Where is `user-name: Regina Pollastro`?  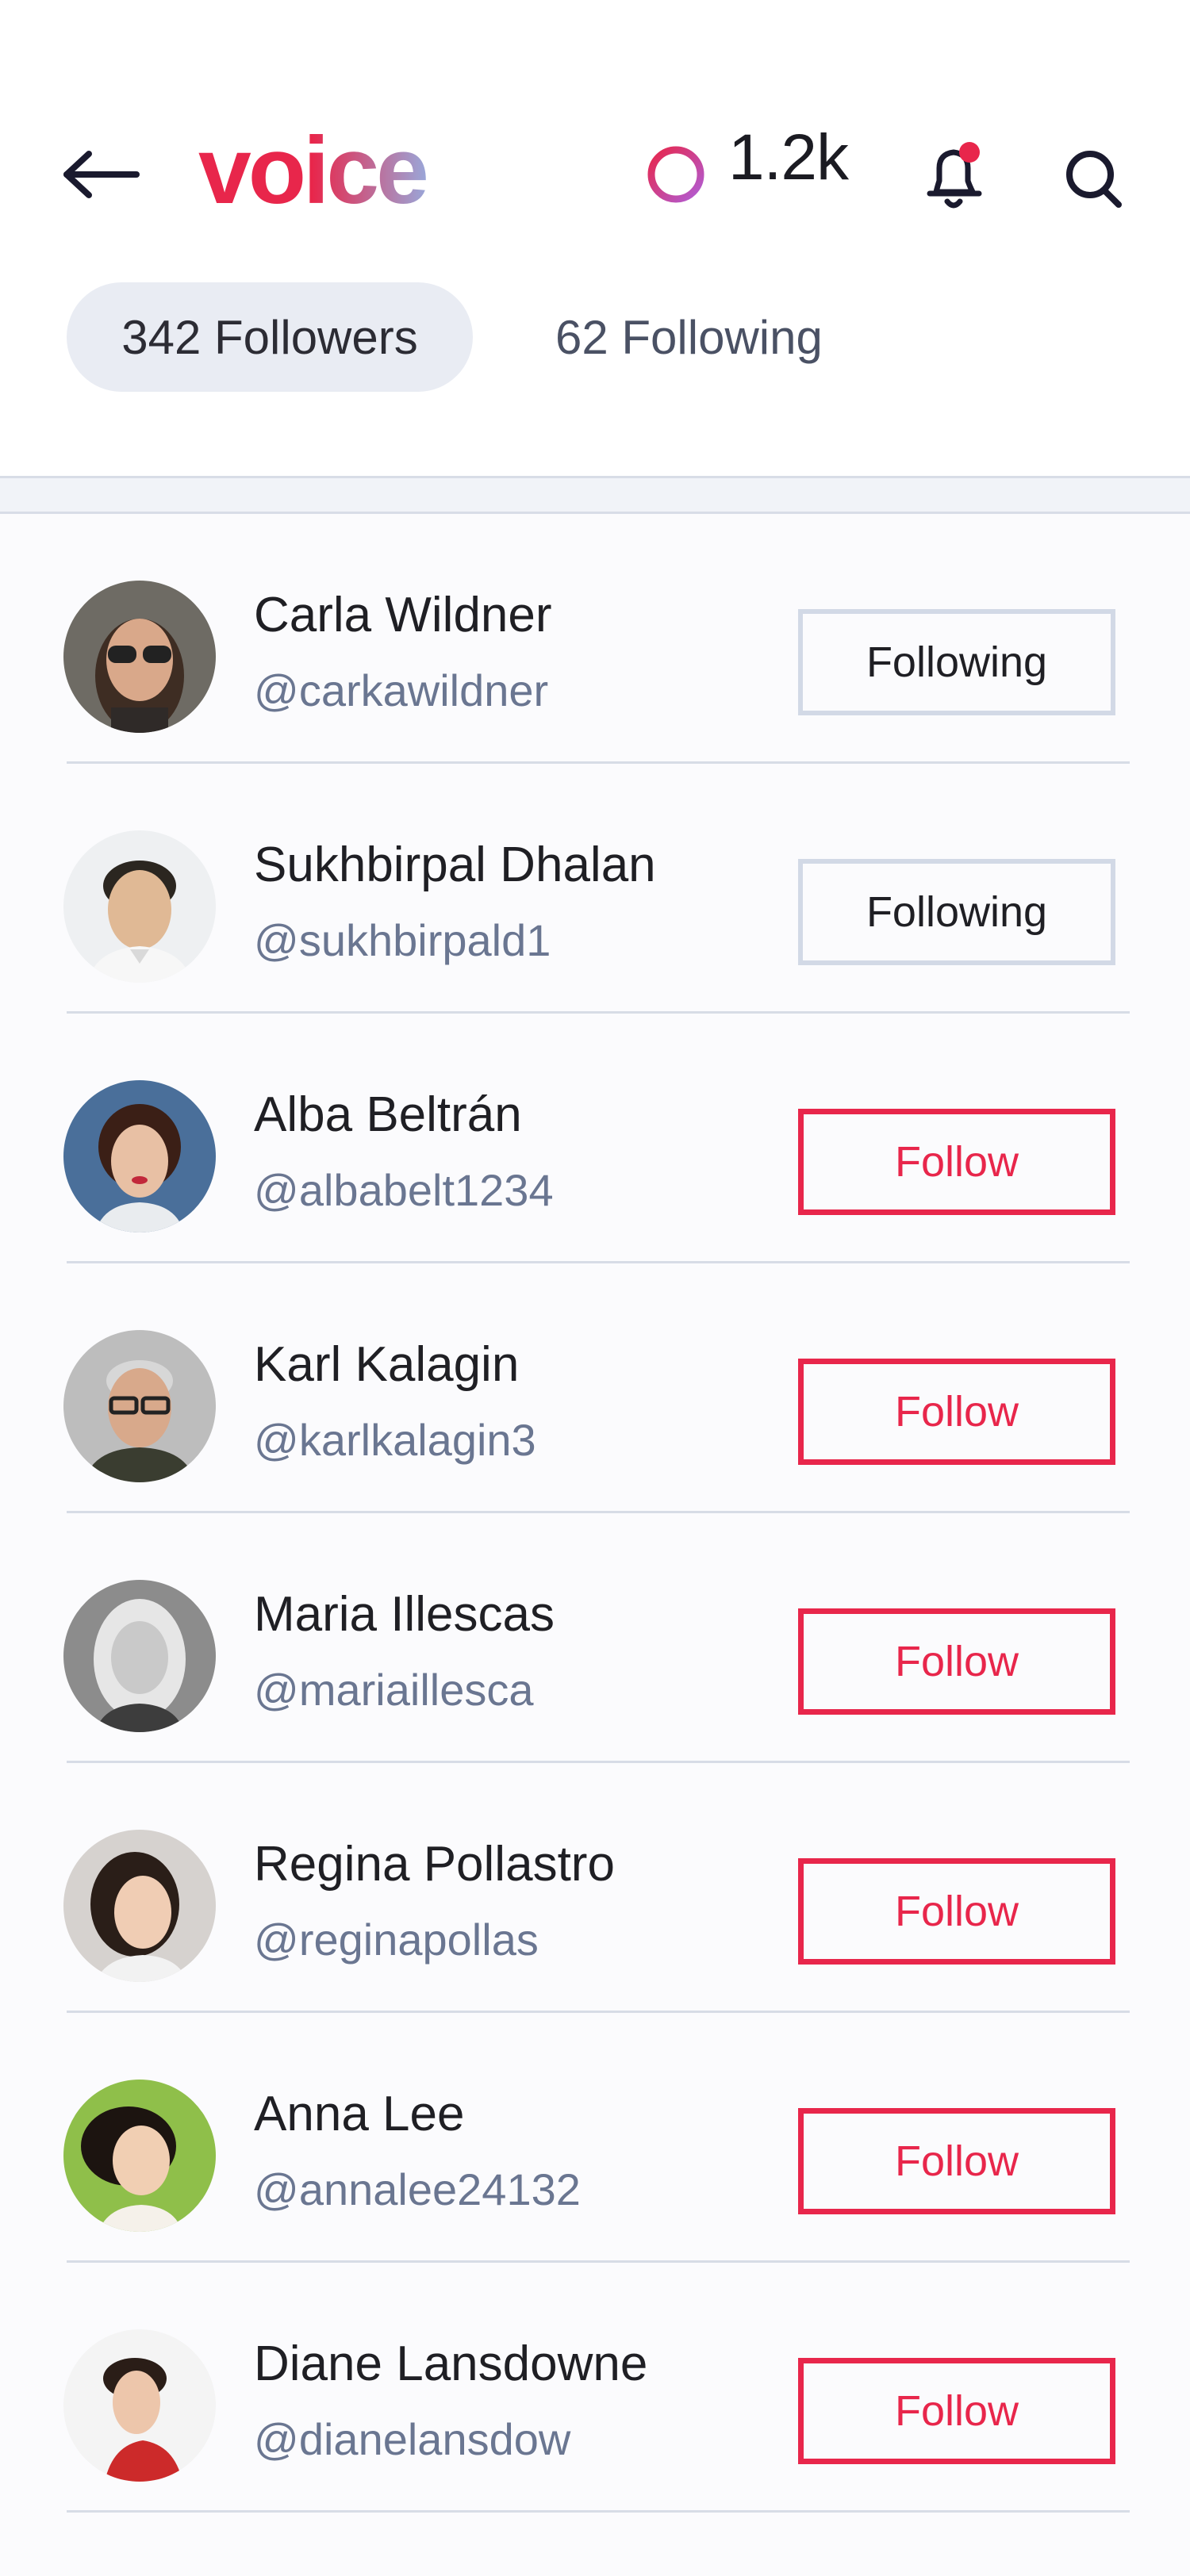
user-name: Regina Pollastro is located at coordinates (434, 1864).